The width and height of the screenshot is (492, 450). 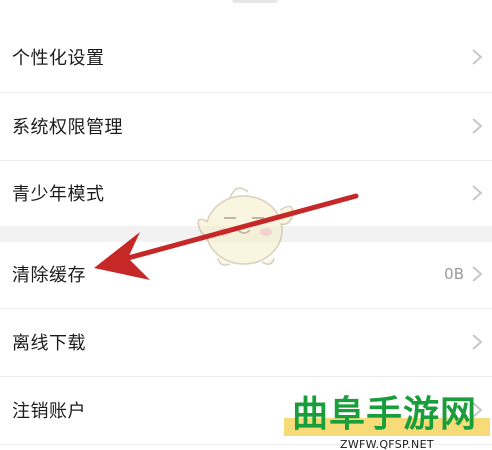 I want to click on top-stub, so click(x=255, y=1).